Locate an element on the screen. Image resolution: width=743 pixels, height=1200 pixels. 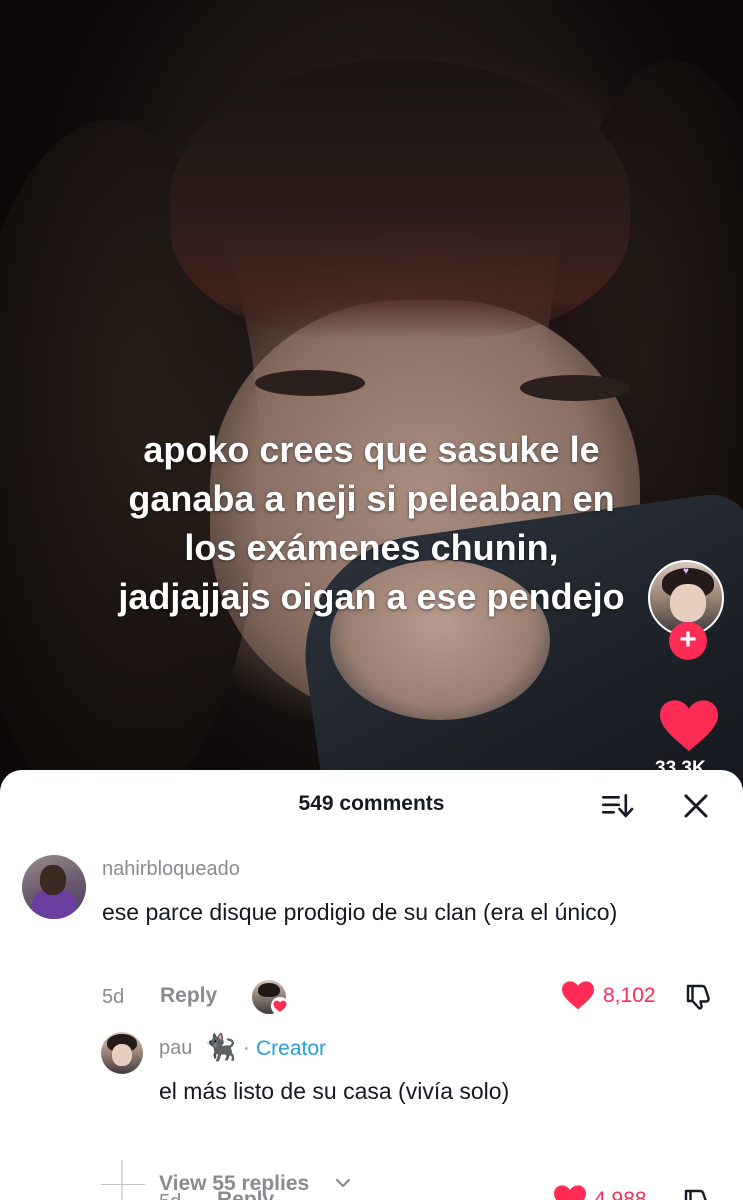
view-replies-button: View 55 replies is located at coordinates (371, 1185).